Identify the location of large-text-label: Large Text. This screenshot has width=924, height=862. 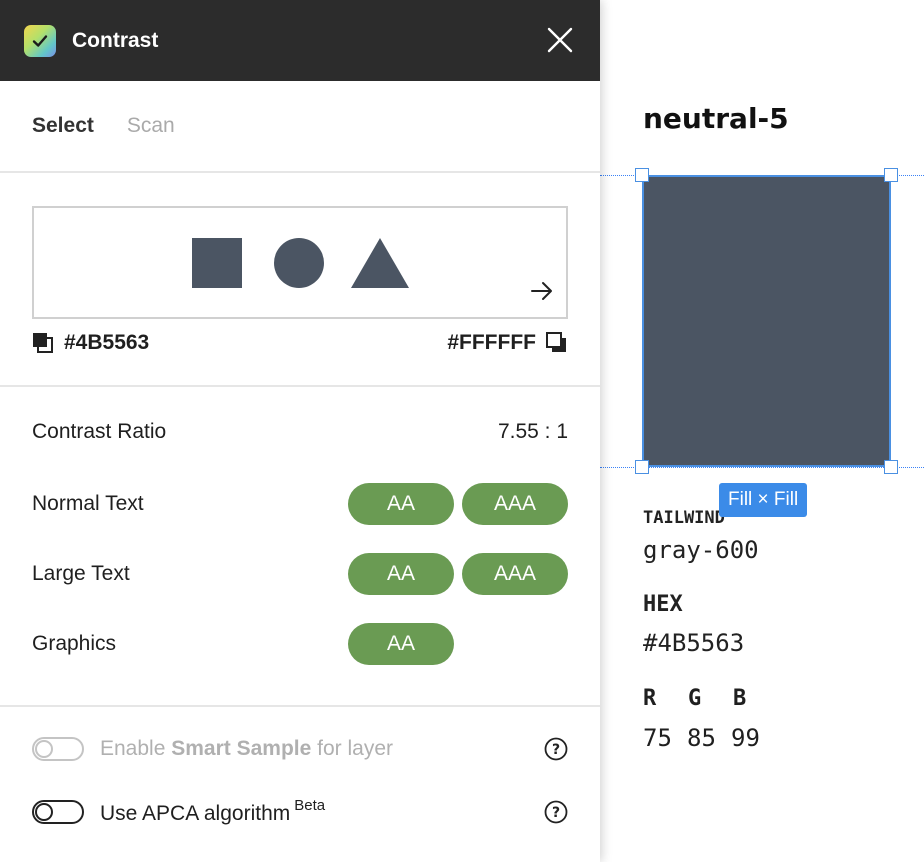
(81, 573).